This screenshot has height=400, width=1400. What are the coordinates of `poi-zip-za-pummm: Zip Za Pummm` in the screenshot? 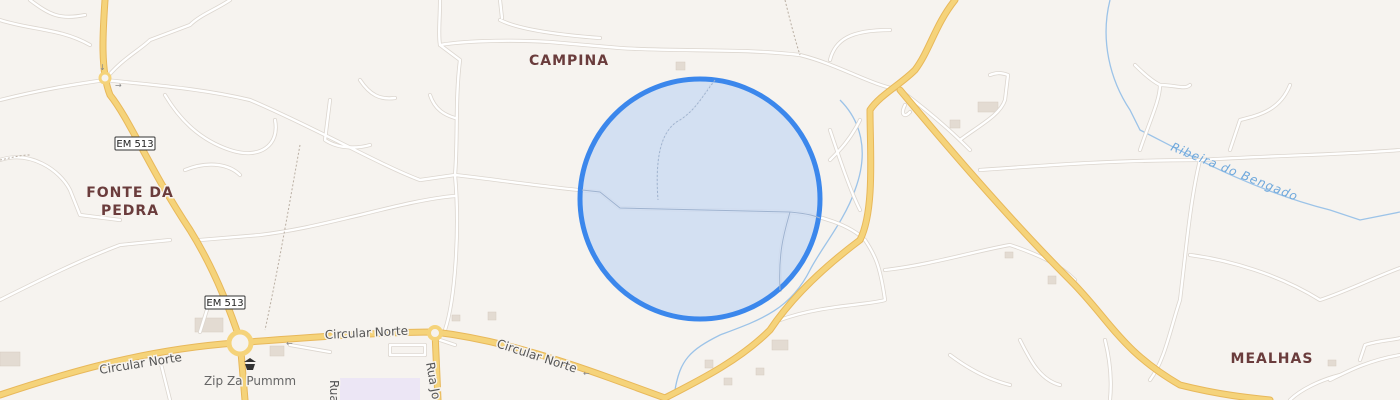 It's located at (250, 374).